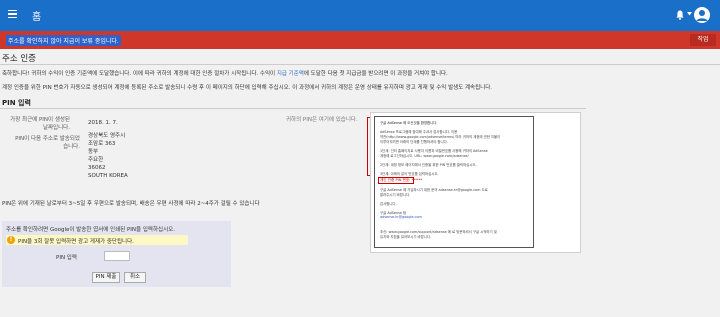  What do you see at coordinates (40, 120) in the screenshot?
I see `recent-pin-date-label-line1: 가장 최근에 PIN이 생성된` at bounding box center [40, 120].